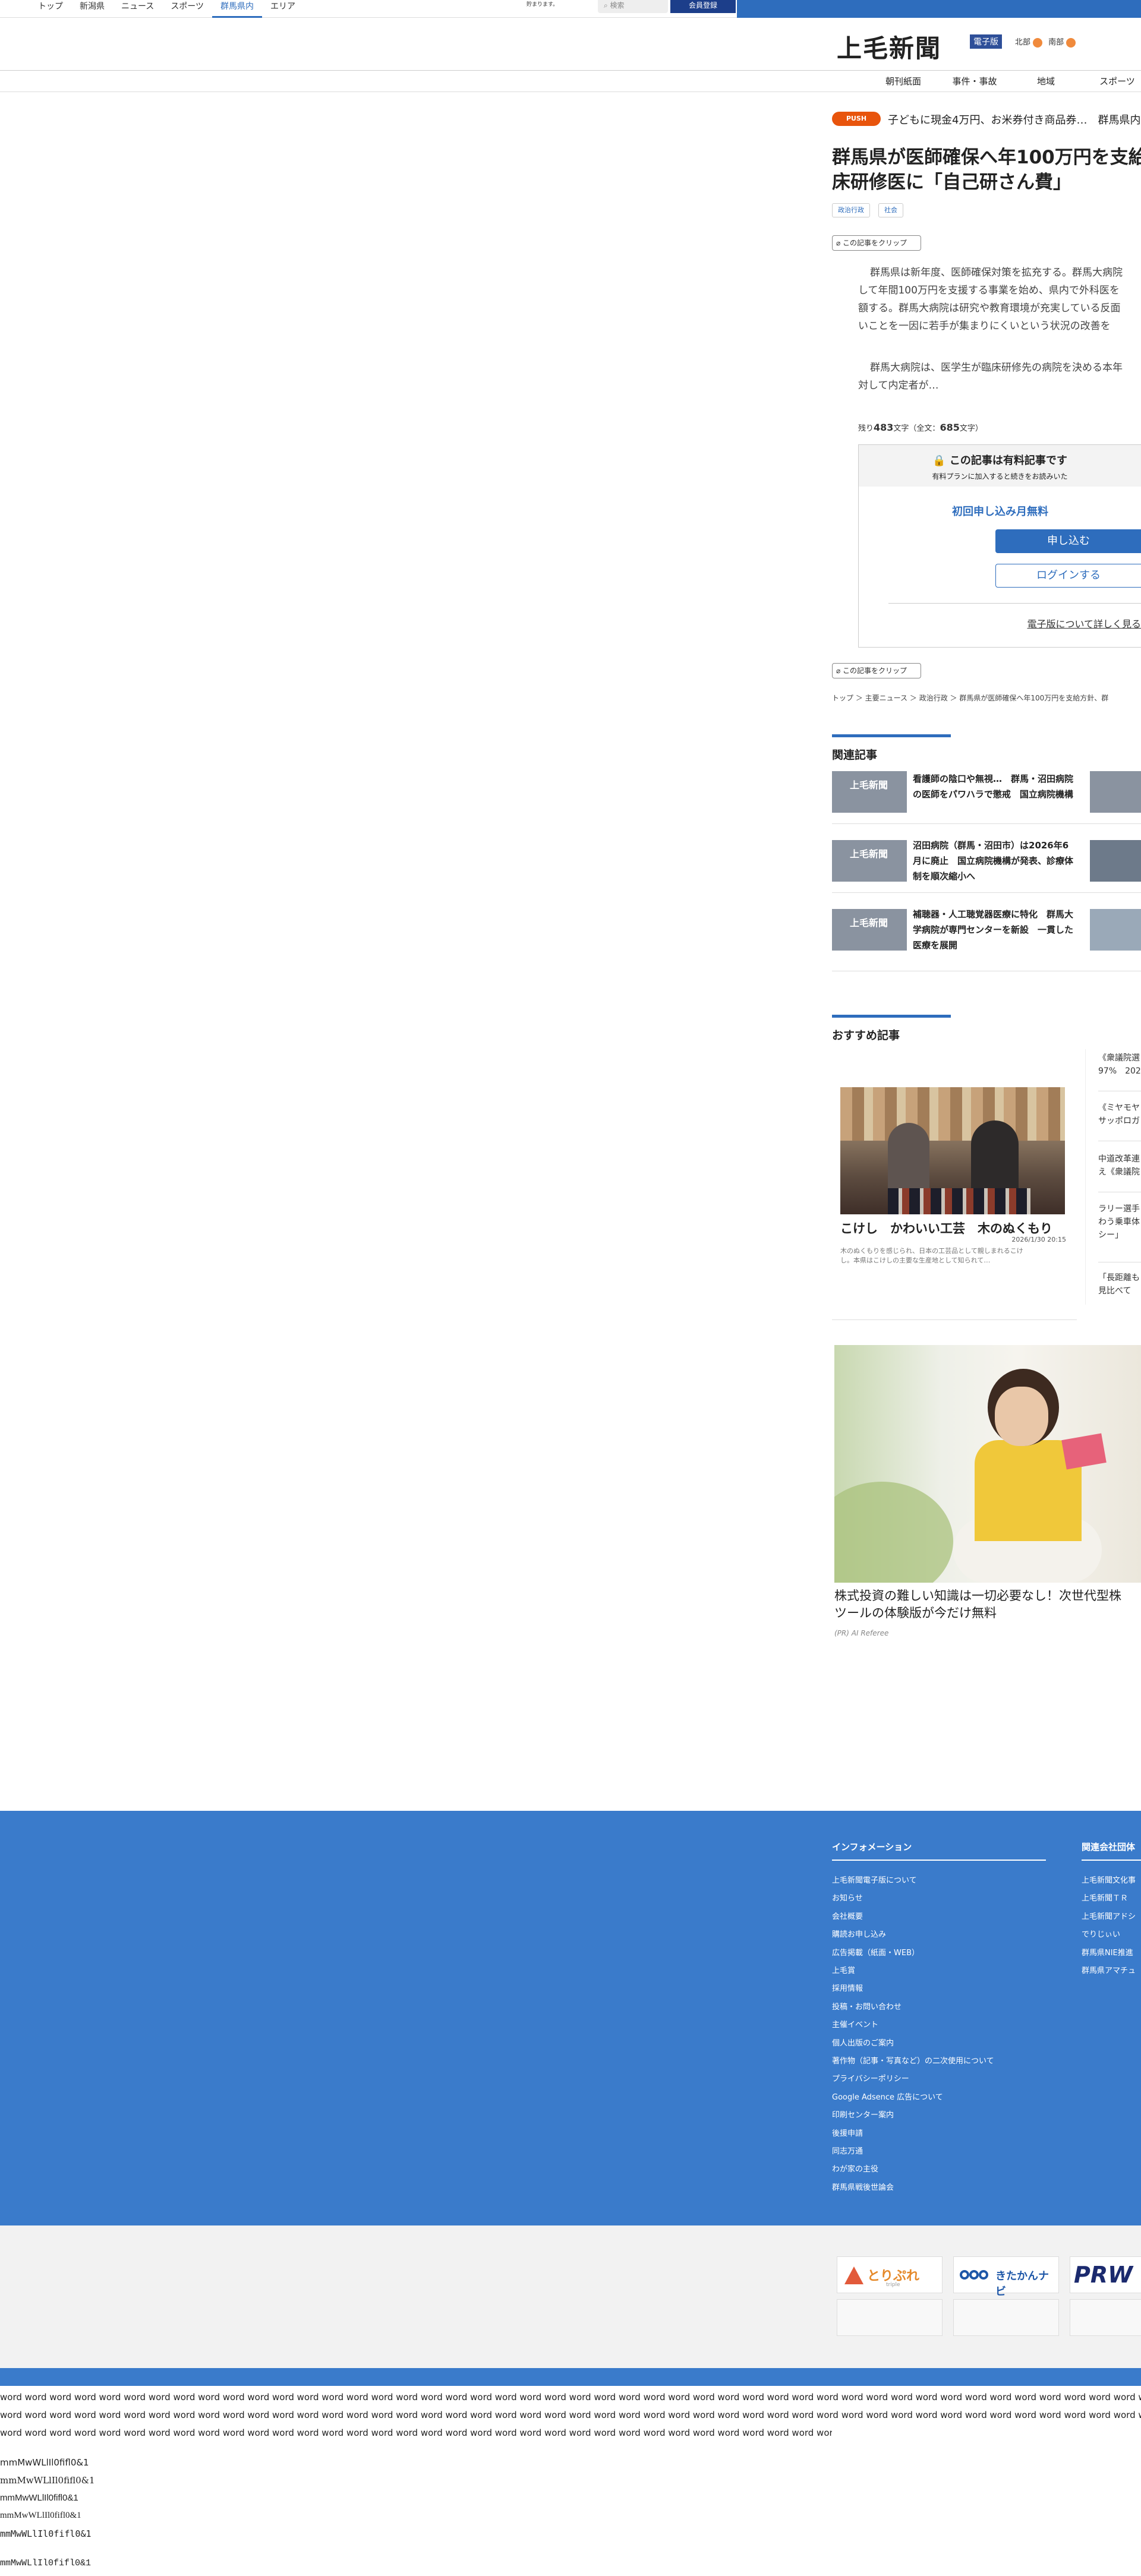 The image size is (1141, 2576). I want to click on recommend-side-link: 《ミヤモヤ サッポロガ, so click(1119, 1114).